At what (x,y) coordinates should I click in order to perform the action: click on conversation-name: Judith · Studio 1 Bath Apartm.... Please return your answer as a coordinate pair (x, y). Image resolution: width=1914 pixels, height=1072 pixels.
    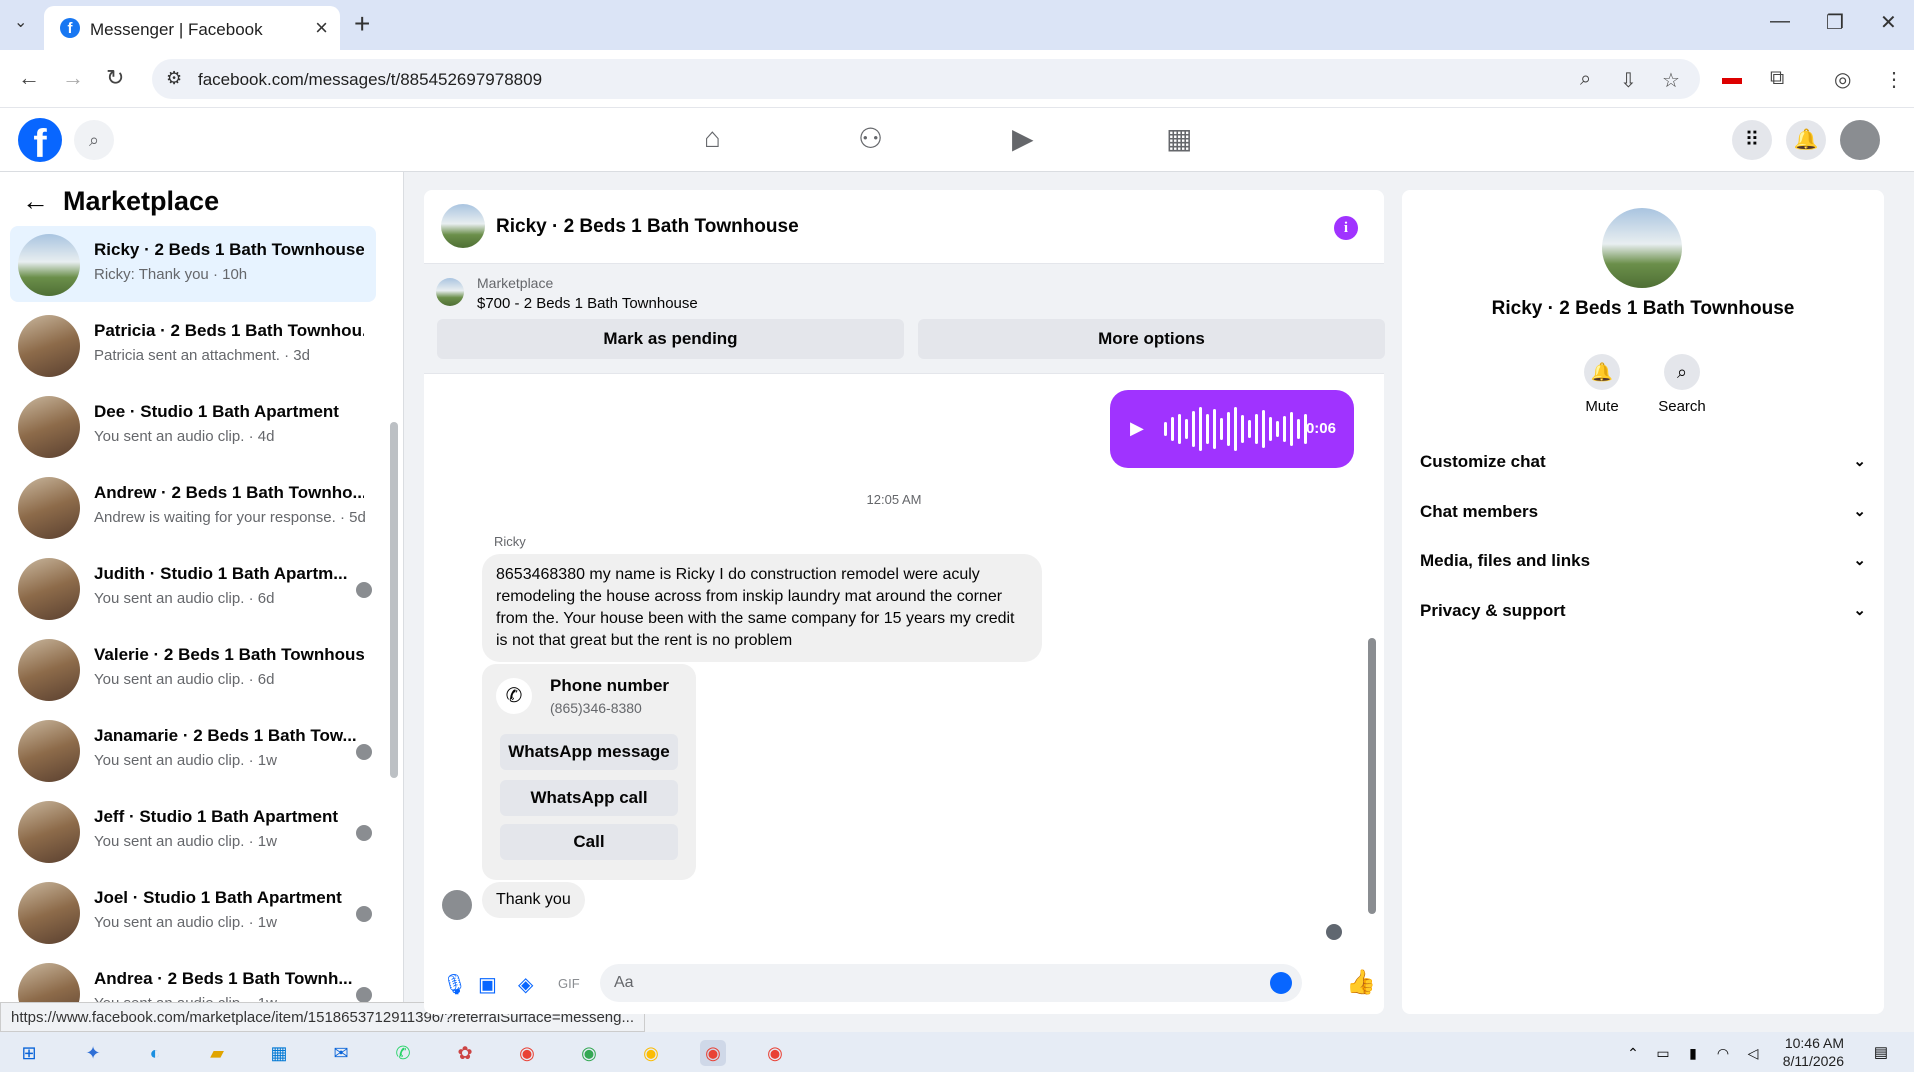
    Looking at the image, I should click on (221, 573).